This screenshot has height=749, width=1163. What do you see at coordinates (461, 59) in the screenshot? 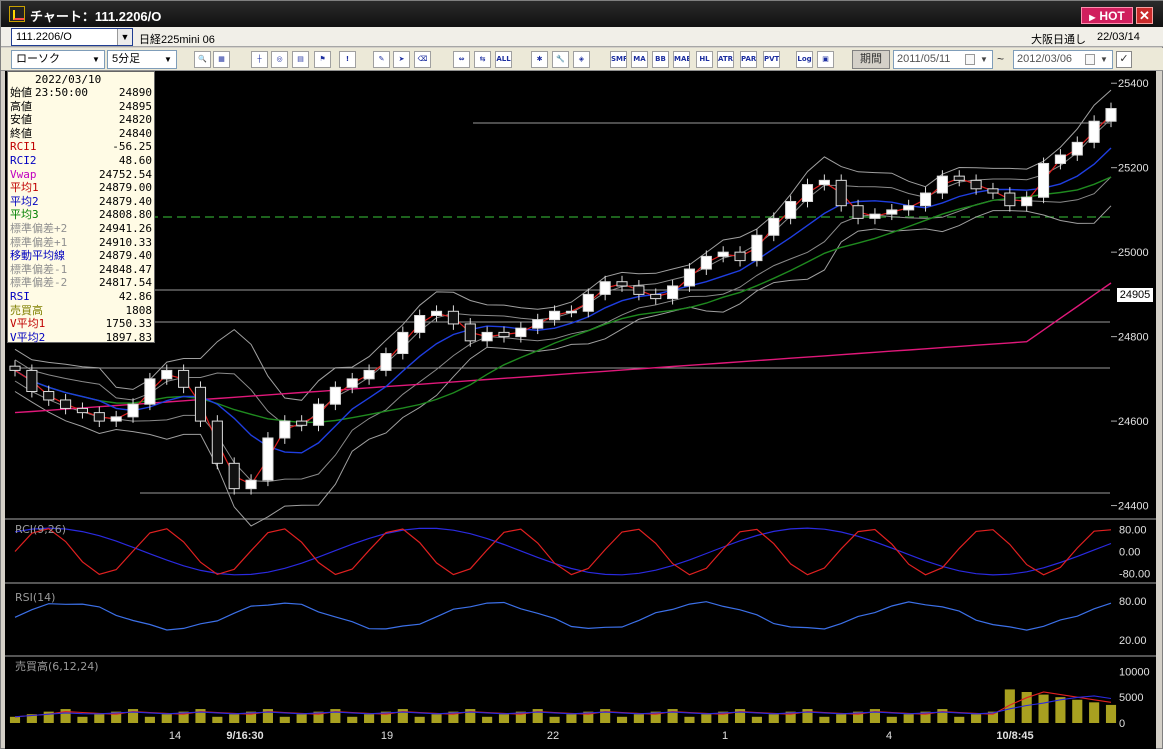
I see `compare-icon: ⇔` at bounding box center [461, 59].